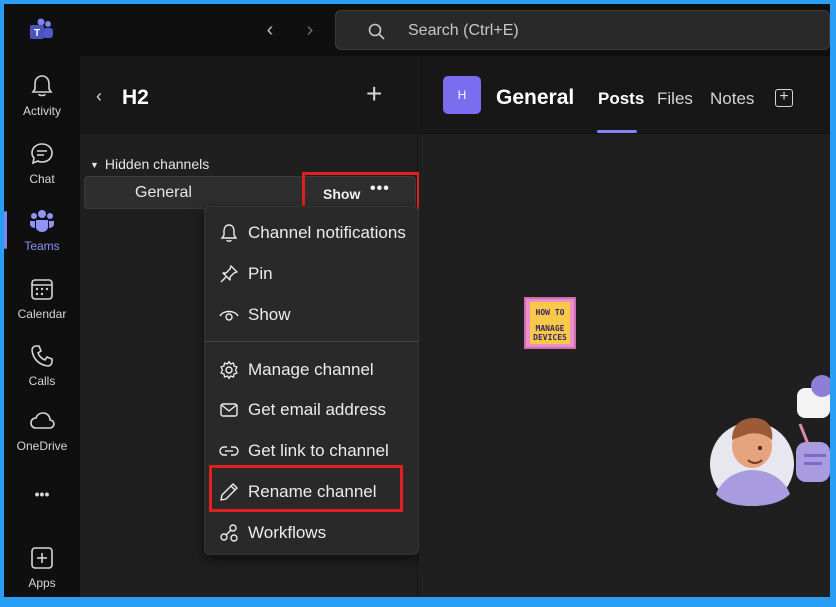  I want to click on teams-logo-icon: T, so click(41, 30).